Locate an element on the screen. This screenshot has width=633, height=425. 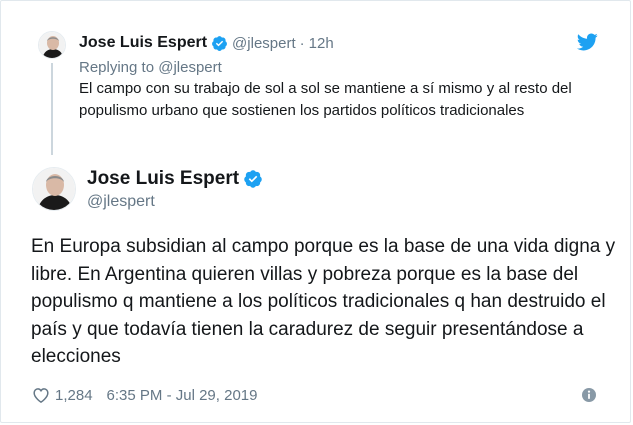
author-name: Jose Luis Espert is located at coordinates (163, 179).